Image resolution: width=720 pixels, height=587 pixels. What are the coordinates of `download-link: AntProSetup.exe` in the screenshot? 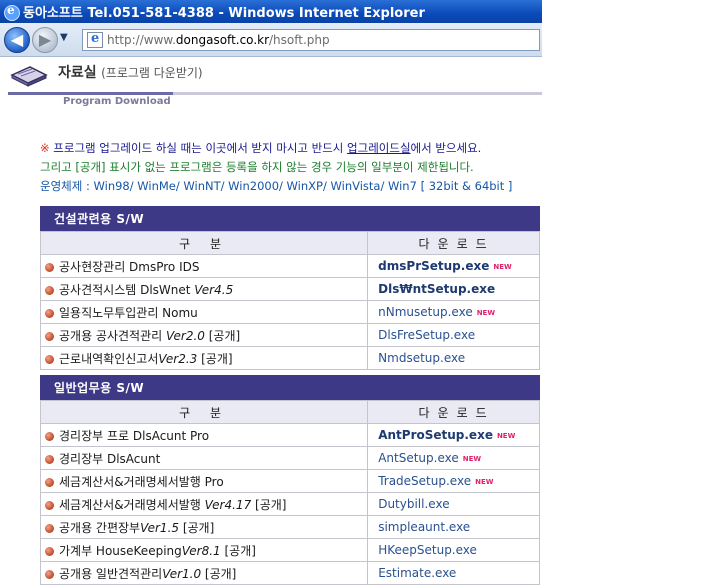 It's located at (435, 435).